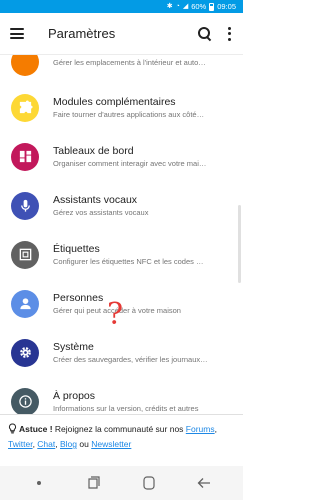 This screenshot has height=500, width=320. I want to click on recent-apps-icon, so click(94, 482).